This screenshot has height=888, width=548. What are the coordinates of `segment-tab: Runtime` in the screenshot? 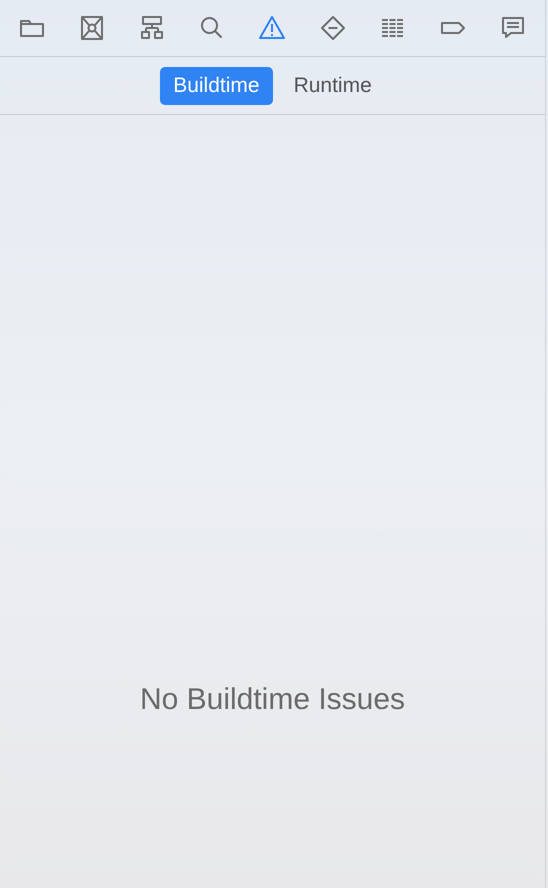 It's located at (332, 85).